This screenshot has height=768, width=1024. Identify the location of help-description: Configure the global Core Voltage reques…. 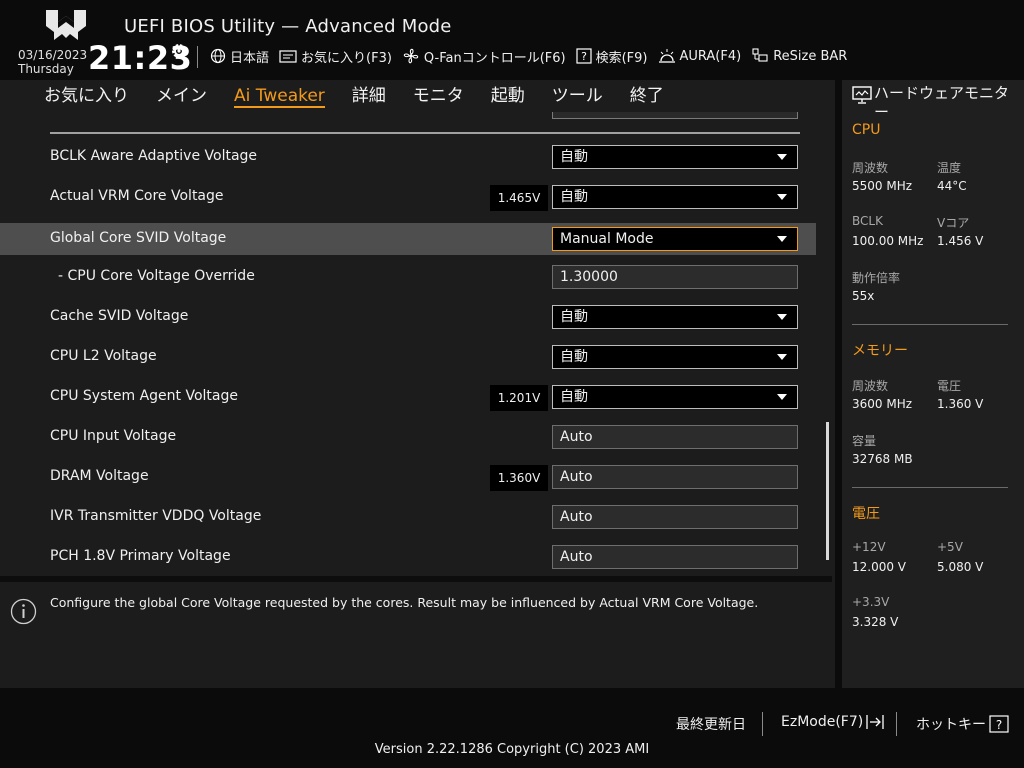
(404, 602).